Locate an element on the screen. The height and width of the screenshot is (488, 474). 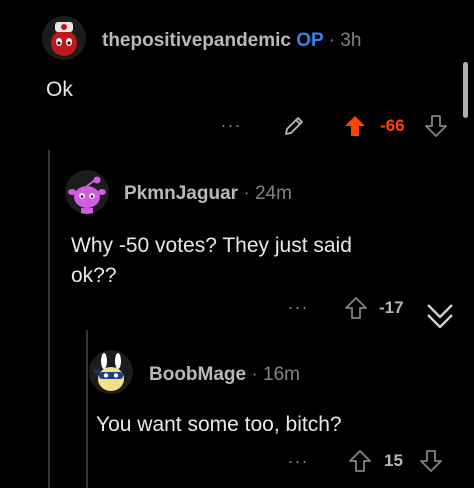
edit-pencil-icon is located at coordinates (294, 126).